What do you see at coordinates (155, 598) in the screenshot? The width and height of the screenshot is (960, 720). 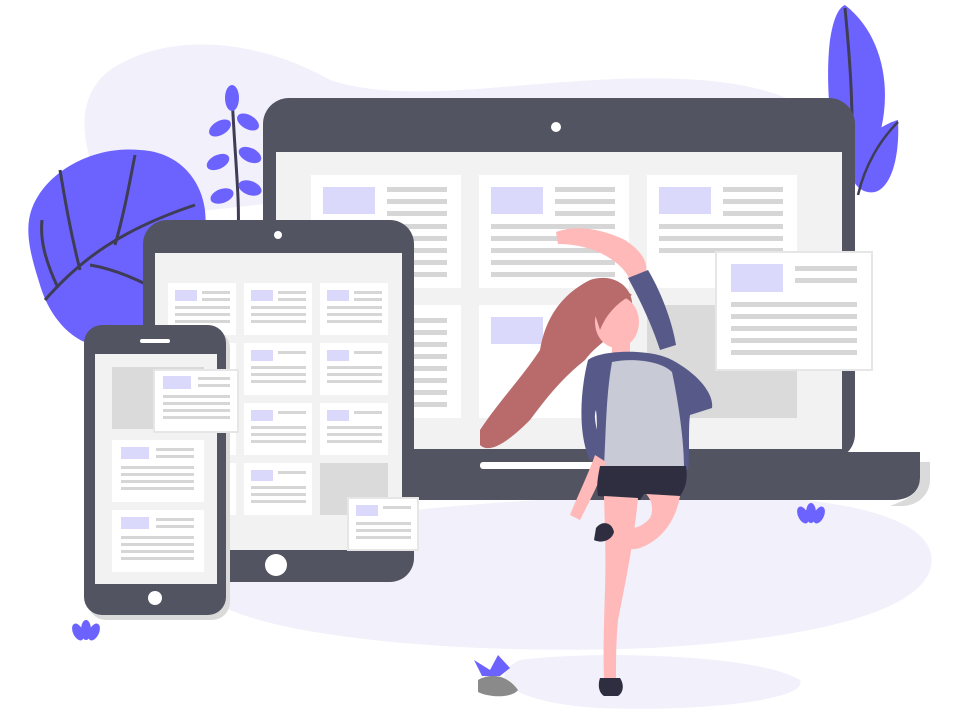 I see `phone-home-button` at bounding box center [155, 598].